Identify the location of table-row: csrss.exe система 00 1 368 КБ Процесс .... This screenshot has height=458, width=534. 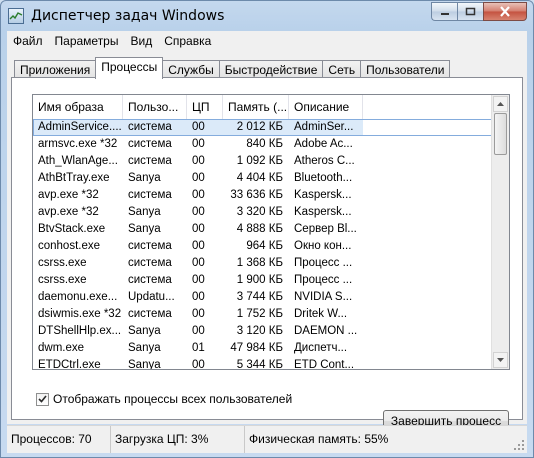
(263, 263).